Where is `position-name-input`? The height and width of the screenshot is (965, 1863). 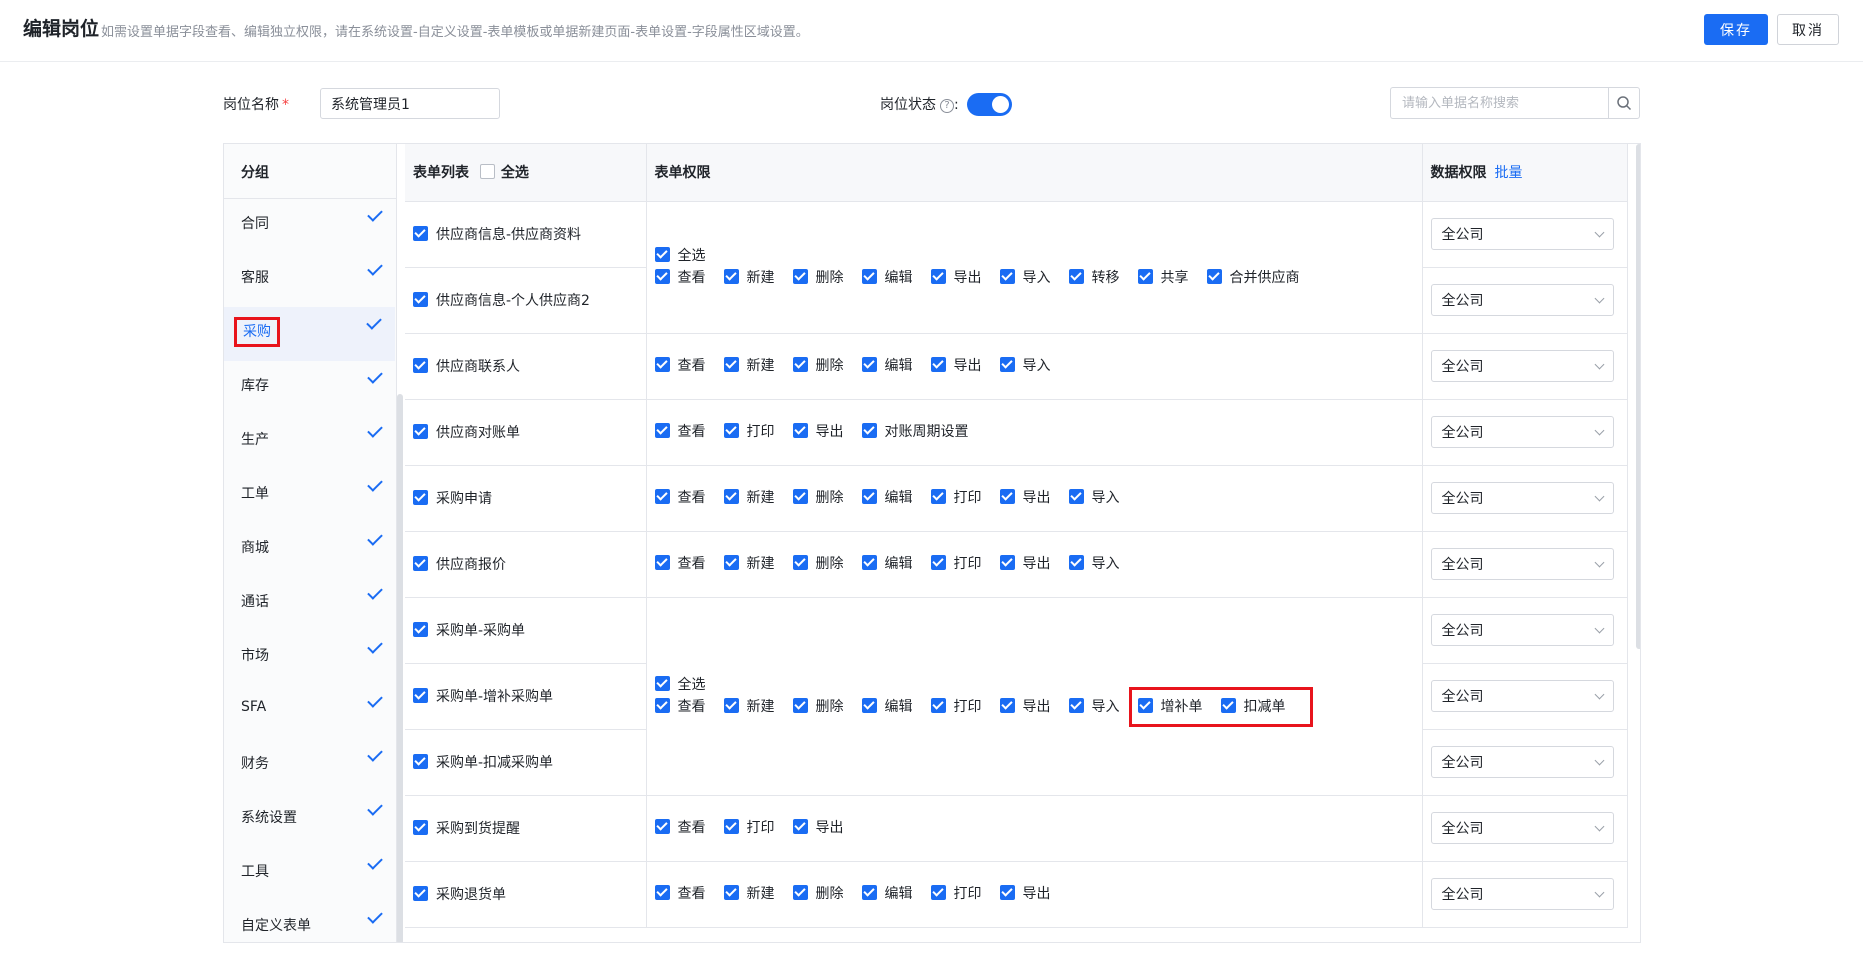 position-name-input is located at coordinates (410, 103).